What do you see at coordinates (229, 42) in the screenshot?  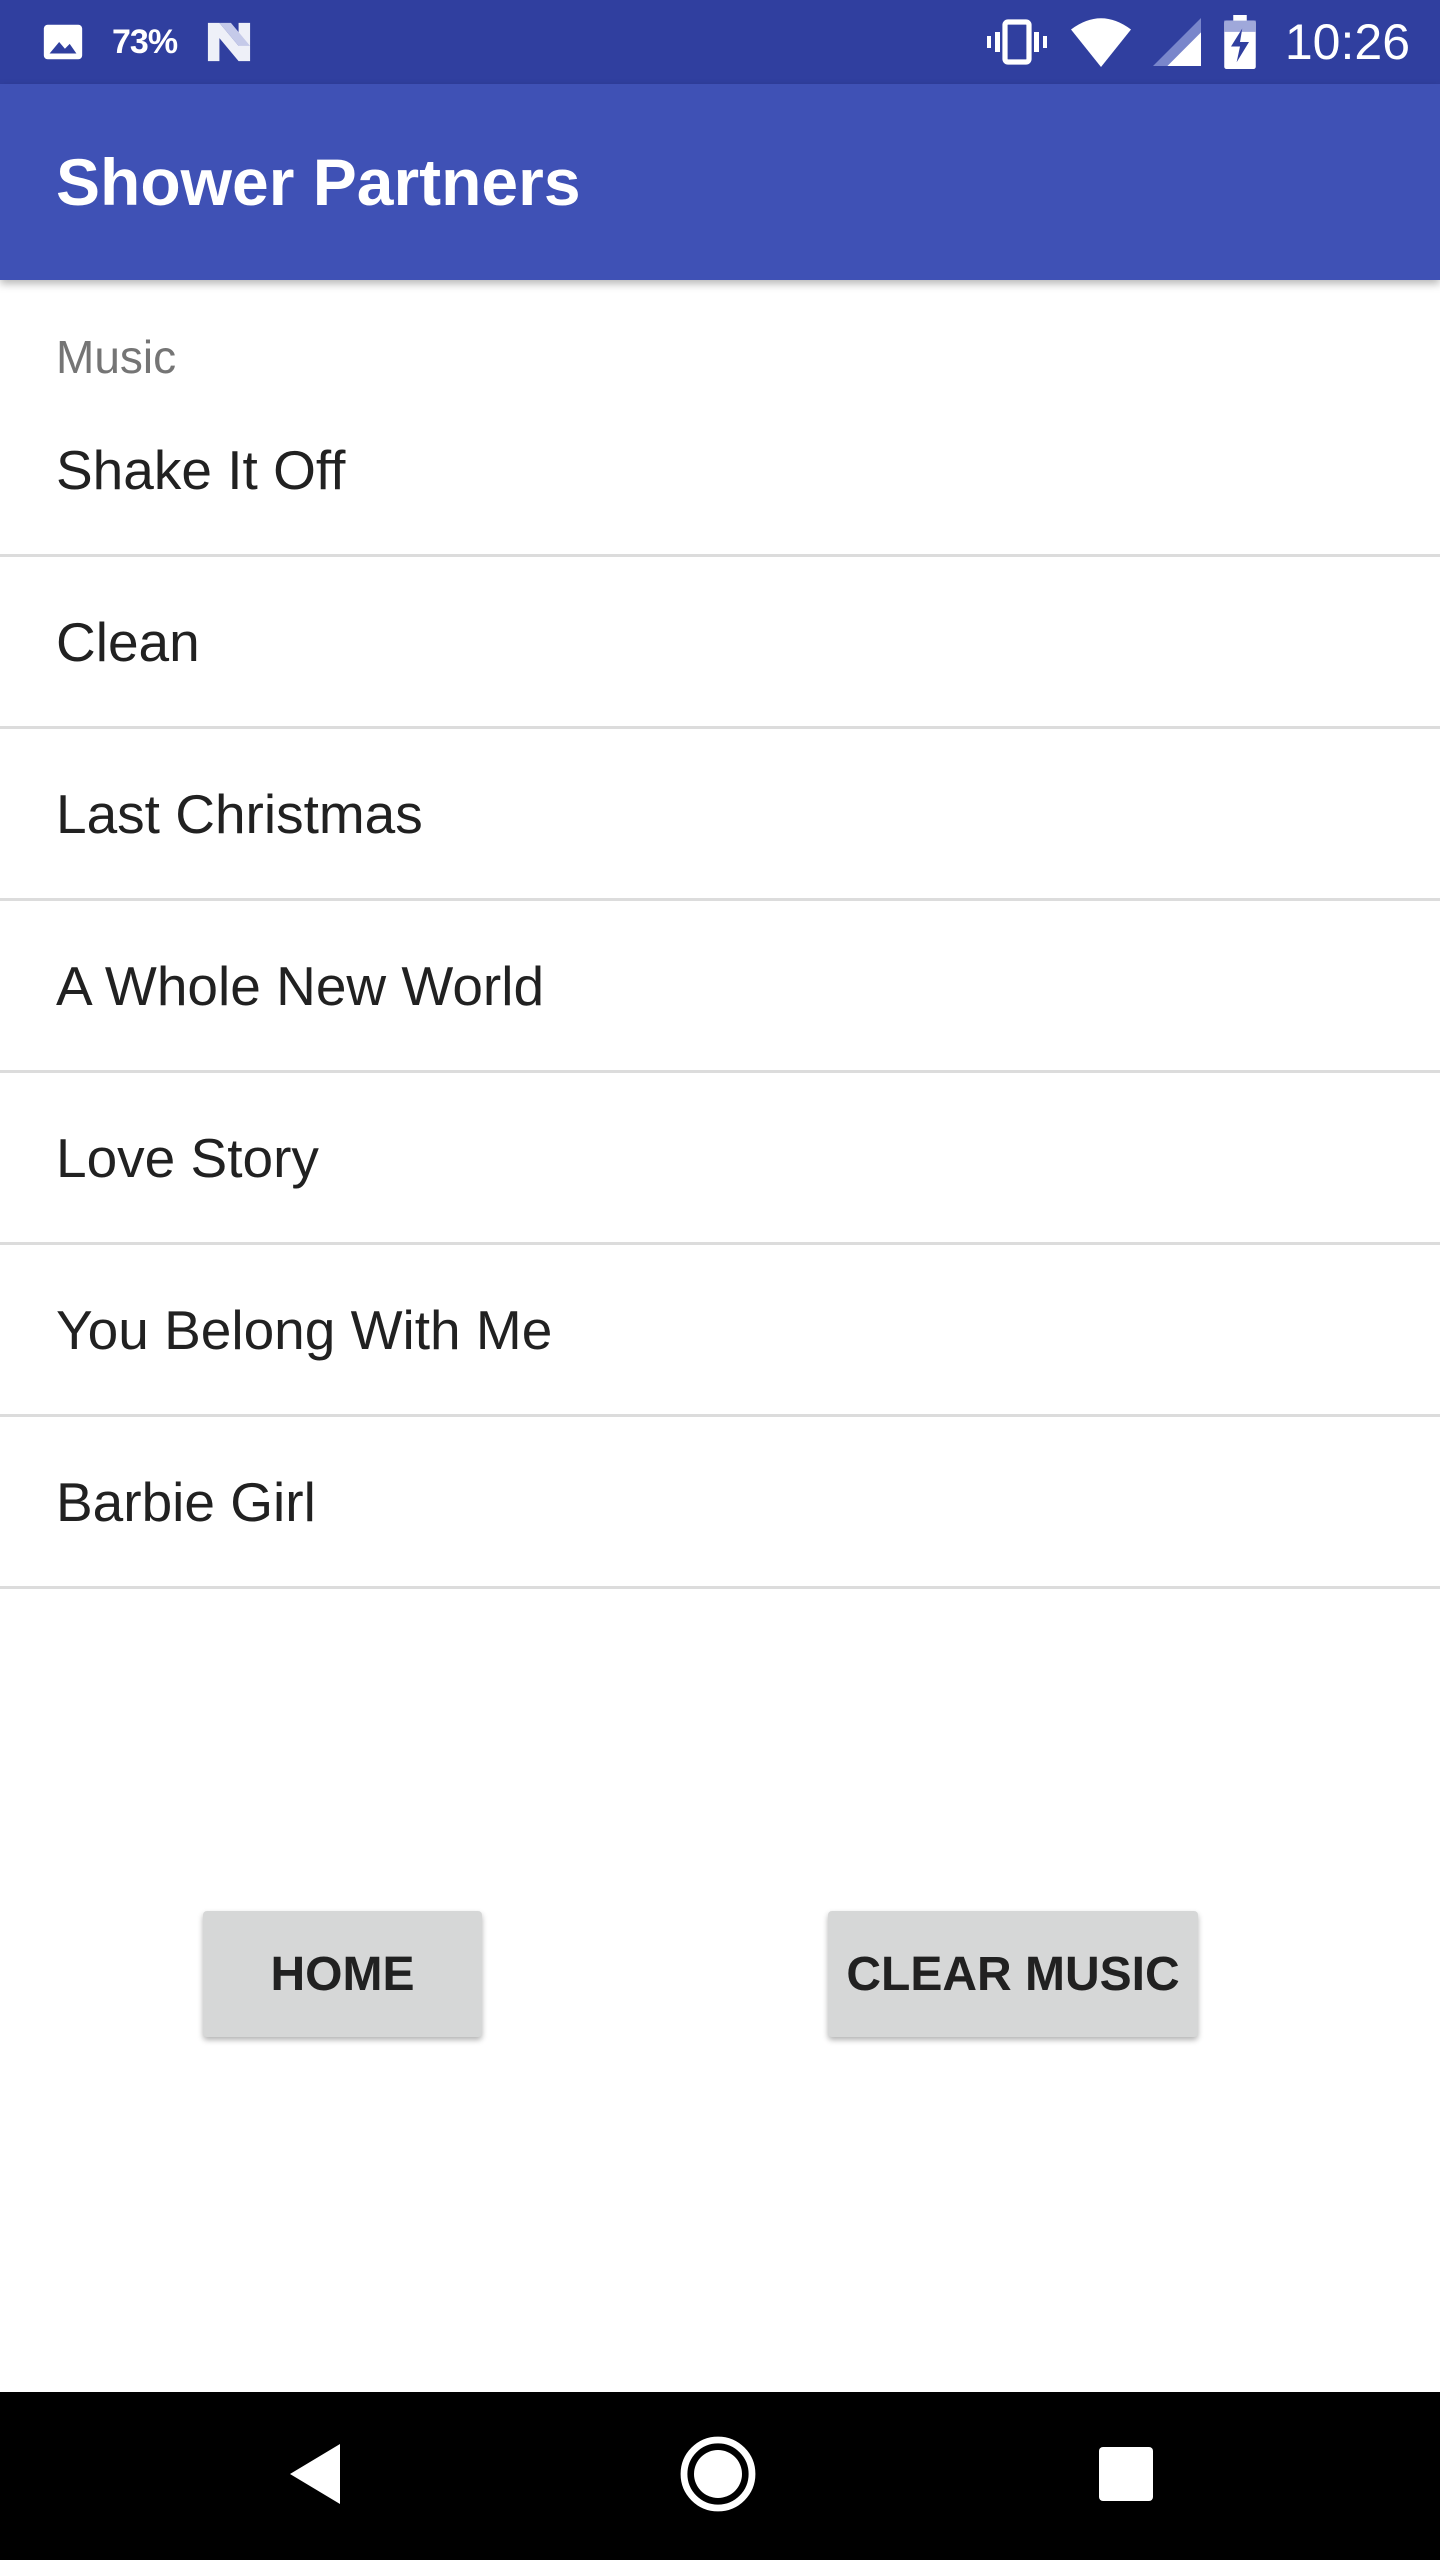 I see `n-logo-icon` at bounding box center [229, 42].